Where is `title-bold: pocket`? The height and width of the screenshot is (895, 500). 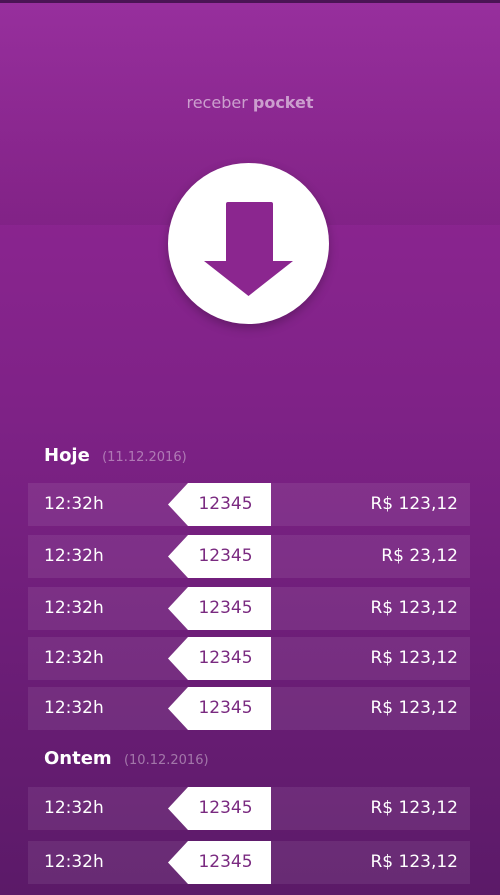 title-bold: pocket is located at coordinates (283, 102).